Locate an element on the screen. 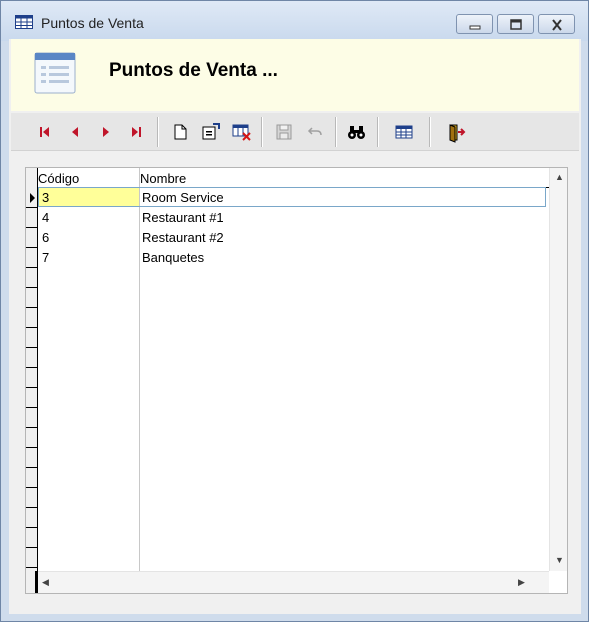 Image resolution: width=589 pixels, height=622 pixels. close-button is located at coordinates (556, 24).